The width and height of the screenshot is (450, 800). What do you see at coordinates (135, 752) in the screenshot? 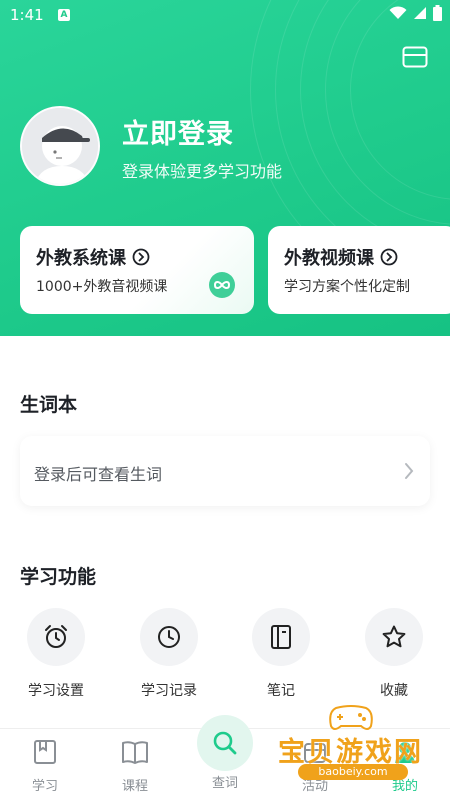
I see `book-icon` at bounding box center [135, 752].